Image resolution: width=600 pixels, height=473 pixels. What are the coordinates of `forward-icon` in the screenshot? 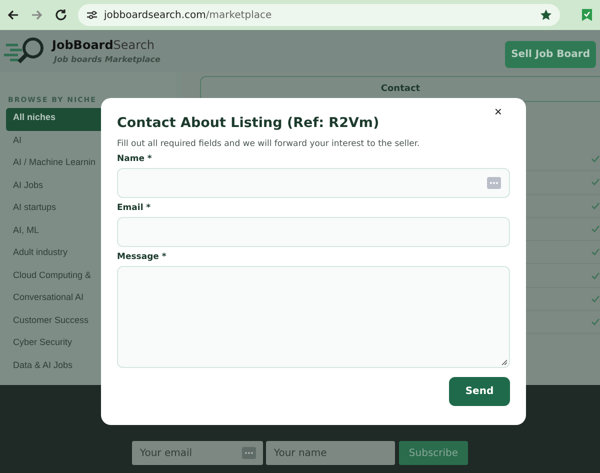 It's located at (37, 15).